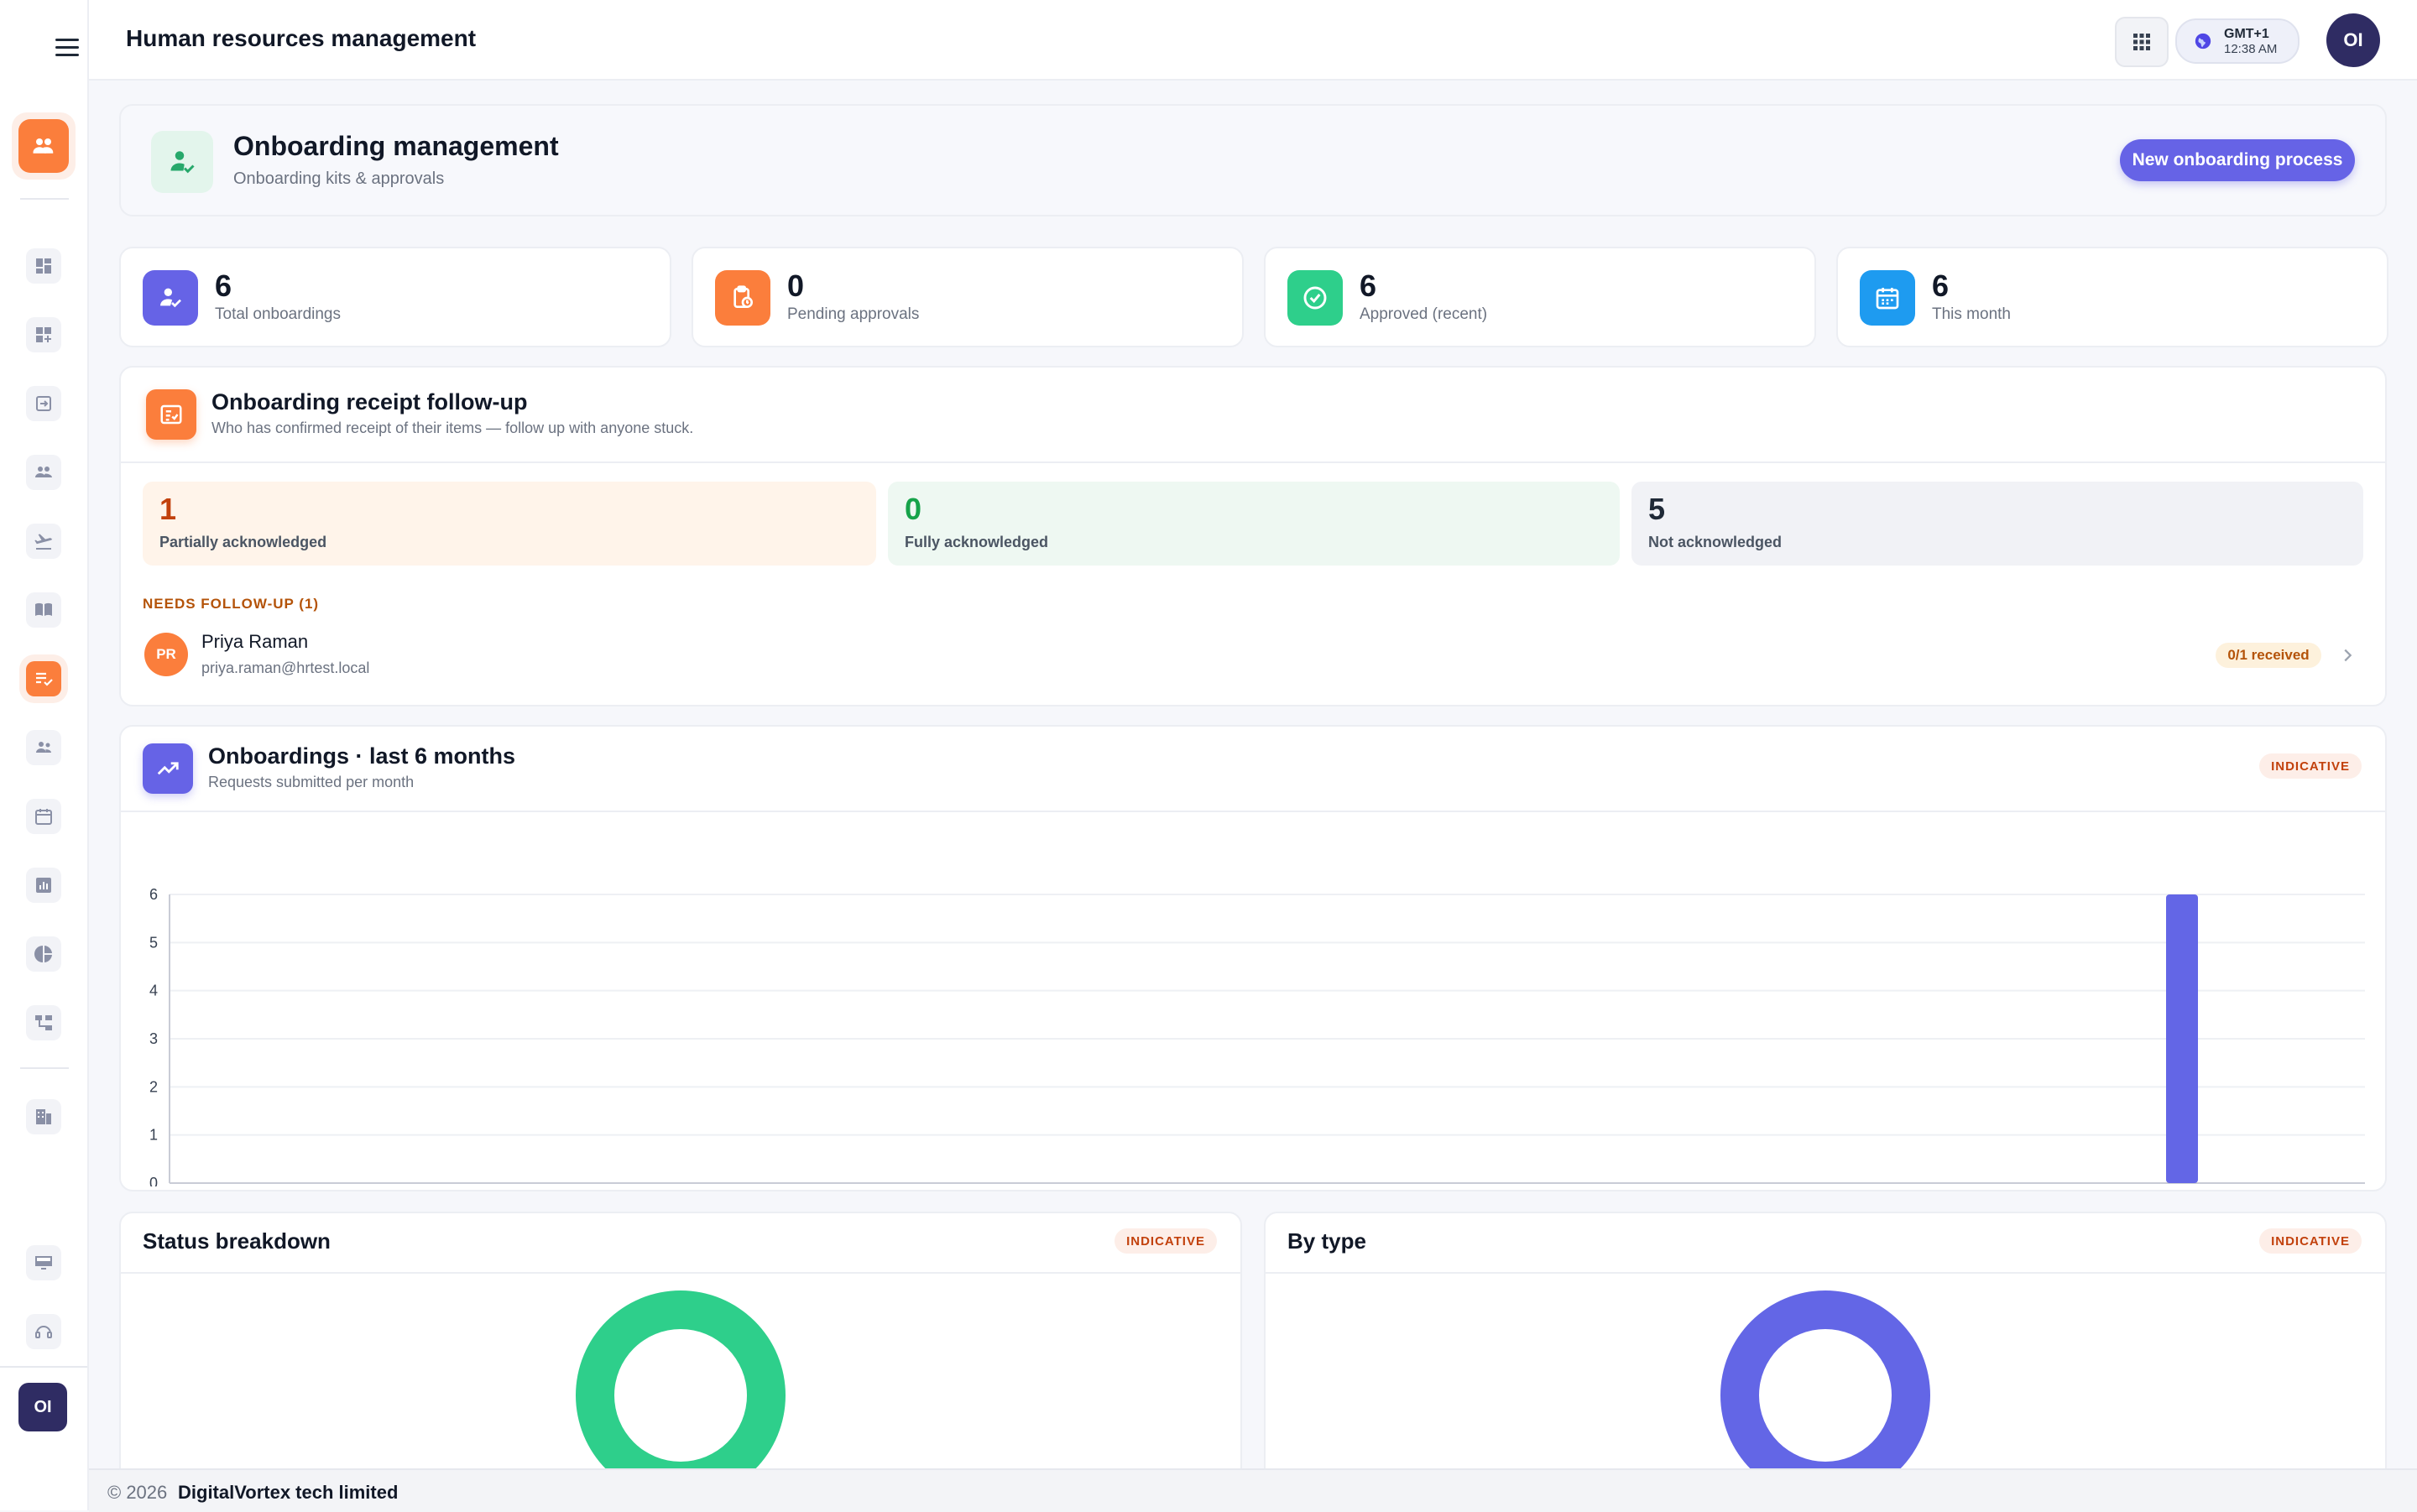  What do you see at coordinates (339, 178) in the screenshot?
I see `page-subtitle: Onboarding kits & approvals` at bounding box center [339, 178].